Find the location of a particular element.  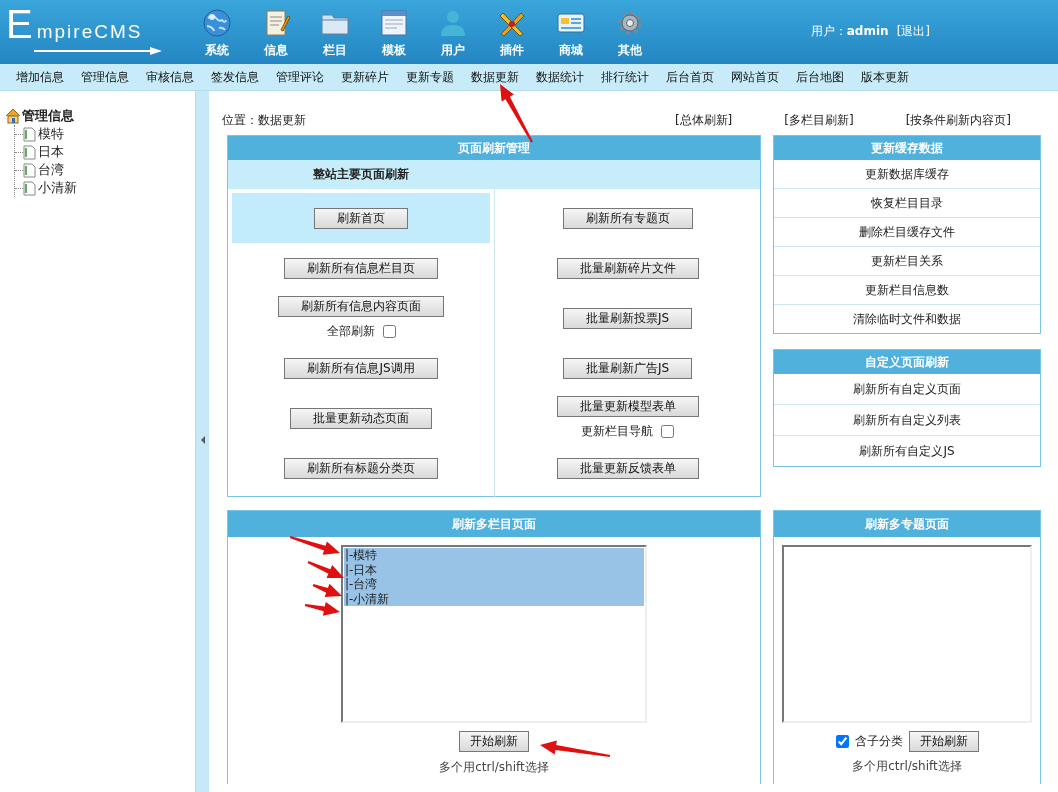

cache-menu-item: 更新栏目关系 is located at coordinates (907, 261).